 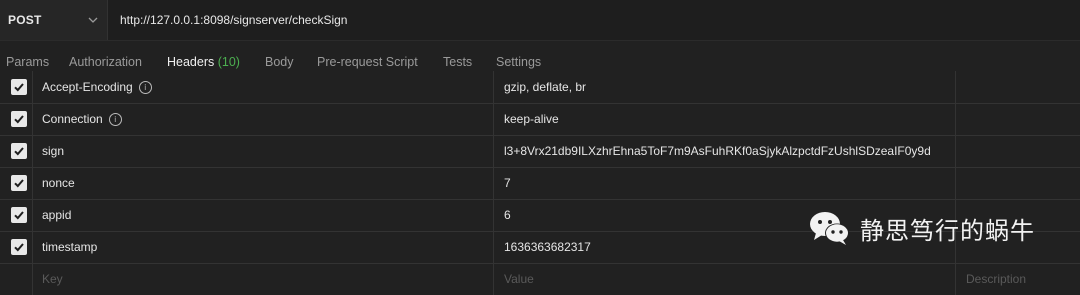 What do you see at coordinates (263, 247) in the screenshot?
I see `header-key: timestamp` at bounding box center [263, 247].